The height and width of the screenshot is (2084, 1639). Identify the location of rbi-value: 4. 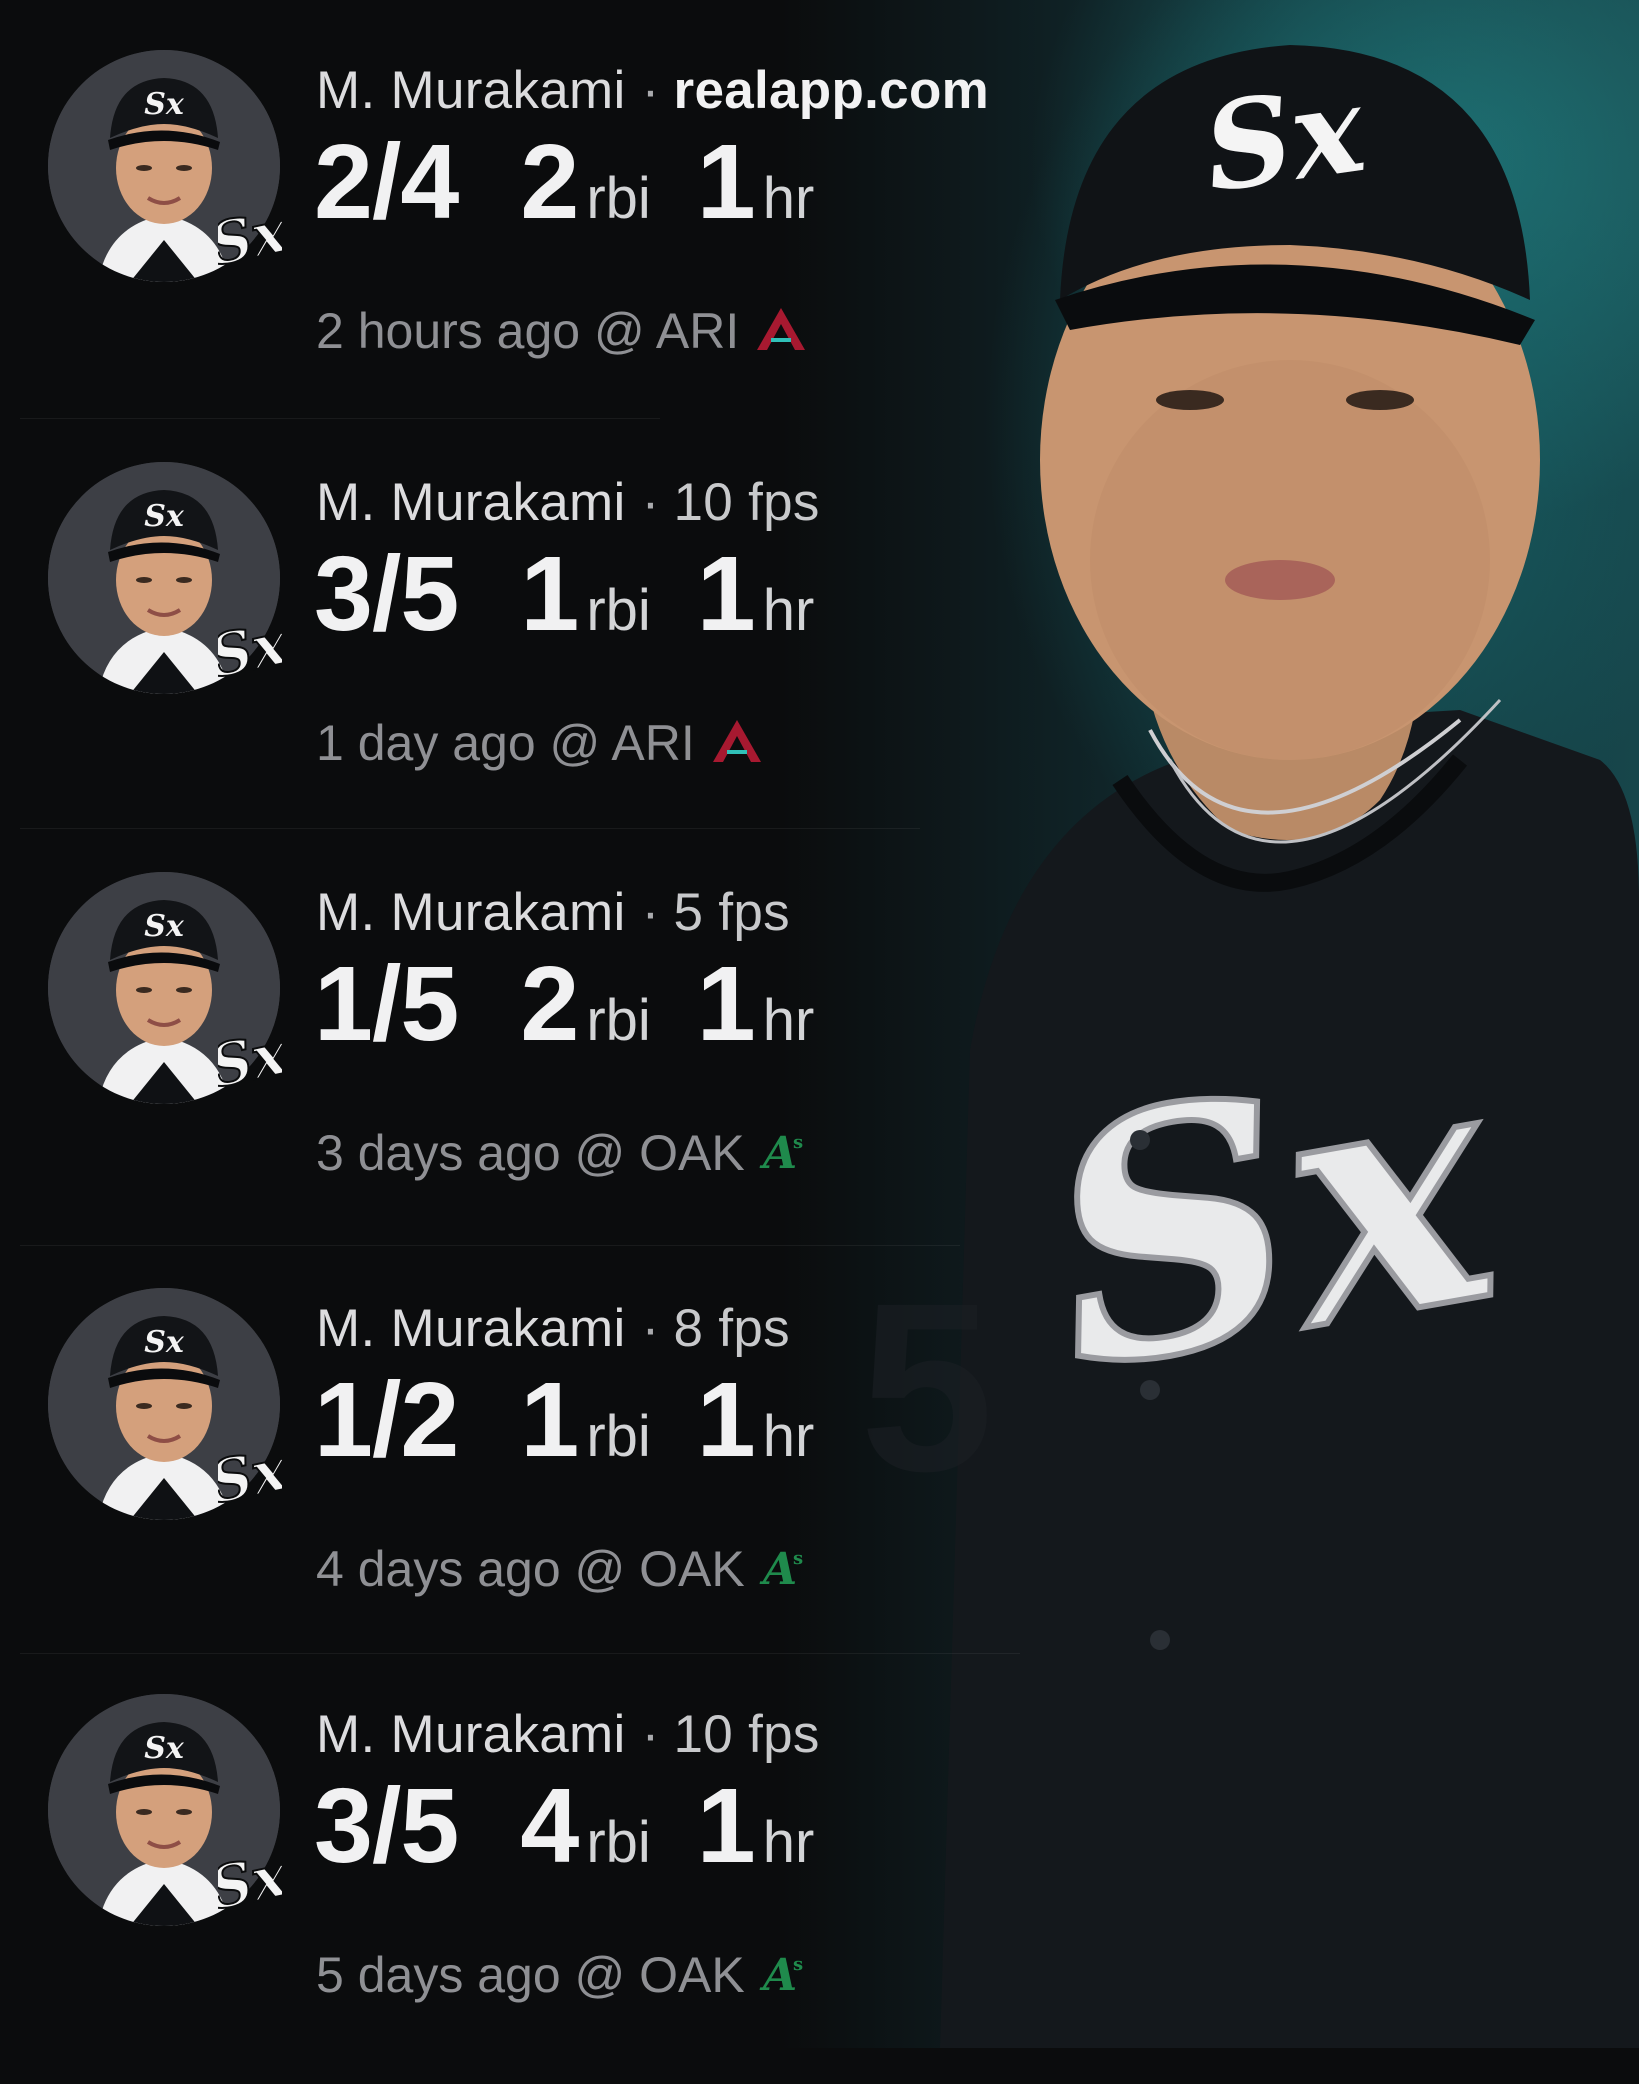
(549, 1826).